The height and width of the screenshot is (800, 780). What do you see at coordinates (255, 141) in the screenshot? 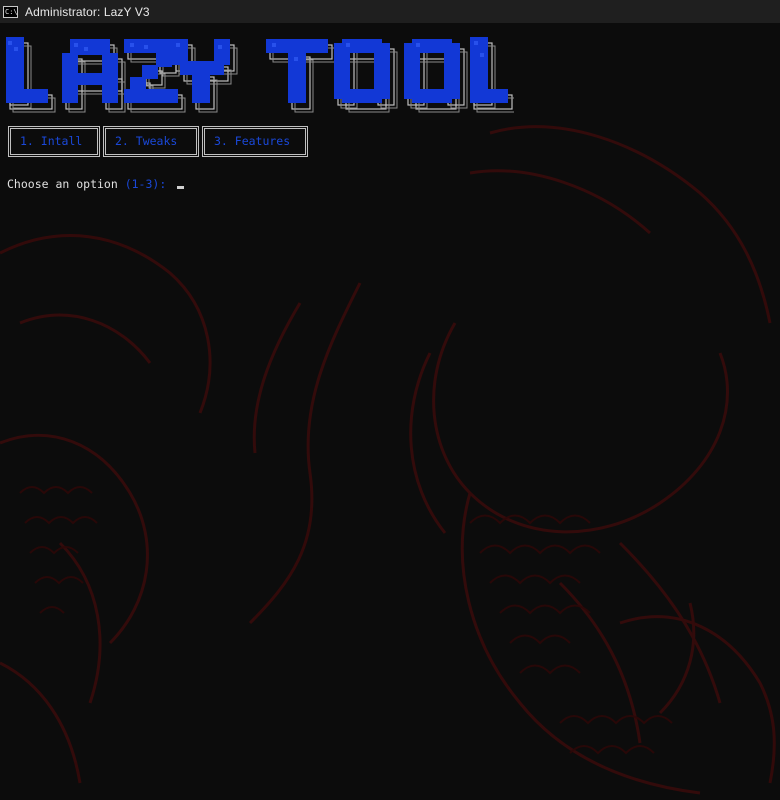
I see `menu-option-features: 3. Features` at bounding box center [255, 141].